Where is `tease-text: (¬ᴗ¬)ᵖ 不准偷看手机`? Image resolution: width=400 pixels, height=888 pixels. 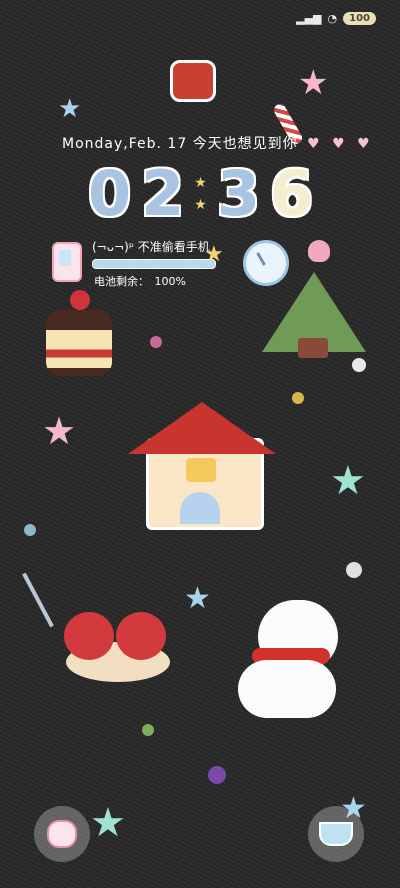 tease-text: (¬ᴗ¬)ᵖ 不准偷看手机 is located at coordinates (151, 247).